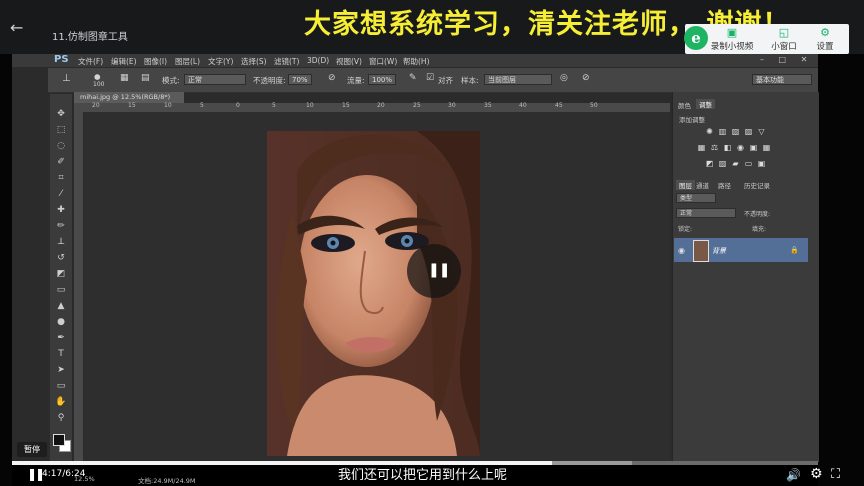  What do you see at coordinates (416, 61) in the screenshot?
I see `menu-help: 帮助(H)` at bounding box center [416, 61].